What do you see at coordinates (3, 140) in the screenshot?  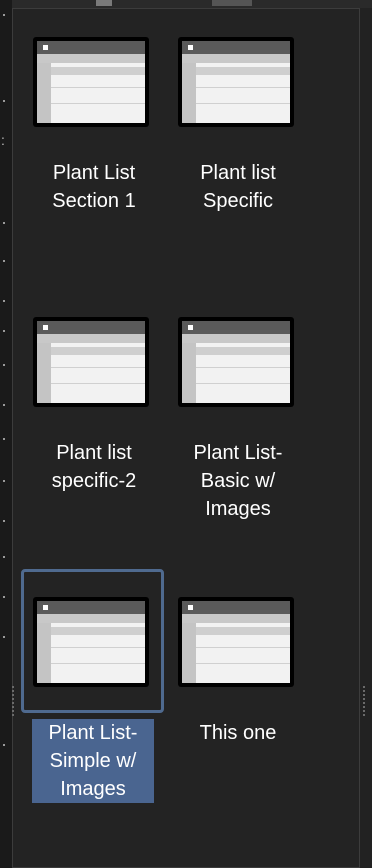 I see `edge-glyph: :` at bounding box center [3, 140].